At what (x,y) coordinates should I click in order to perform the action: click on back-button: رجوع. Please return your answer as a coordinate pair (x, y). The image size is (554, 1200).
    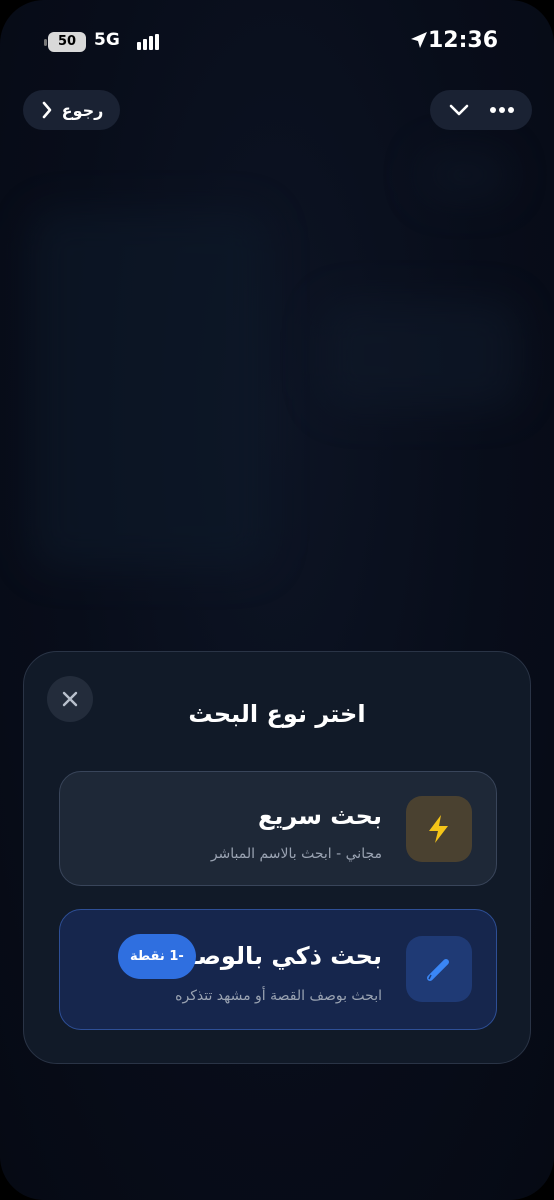
    Looking at the image, I should click on (71, 110).